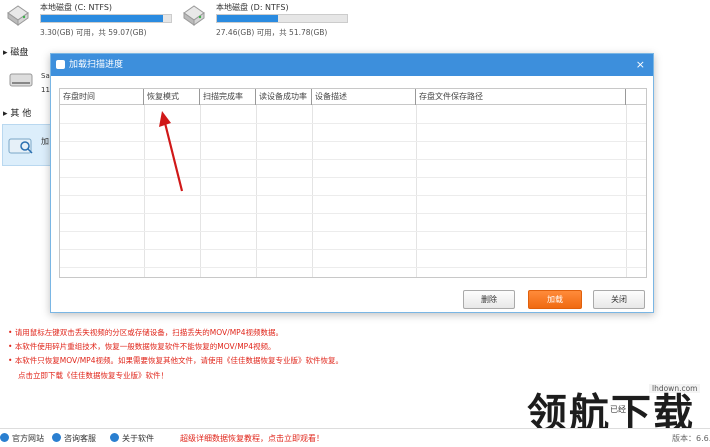 The width and height of the screenshot is (710, 447). I want to click on column-header: 存盘文件保存路径, so click(521, 97).